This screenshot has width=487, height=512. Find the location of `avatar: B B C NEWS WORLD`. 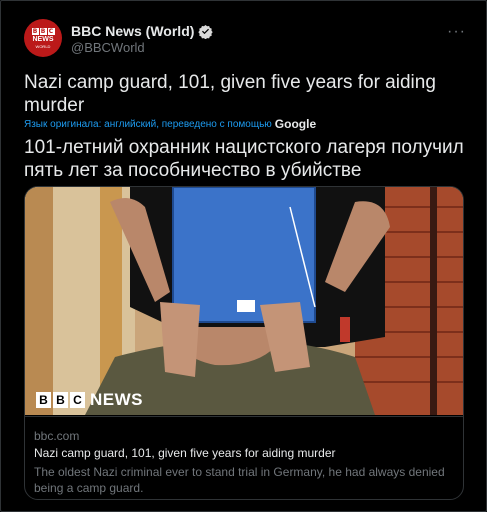

avatar: B B C NEWS WORLD is located at coordinates (43, 38).